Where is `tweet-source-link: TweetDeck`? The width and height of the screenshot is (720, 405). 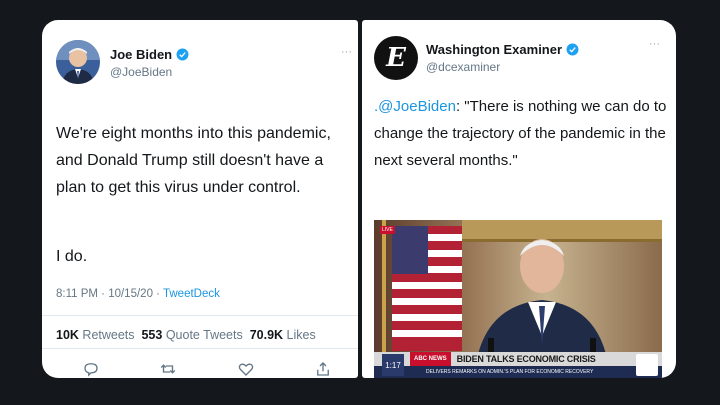
tweet-source-link: TweetDeck is located at coordinates (191, 294).